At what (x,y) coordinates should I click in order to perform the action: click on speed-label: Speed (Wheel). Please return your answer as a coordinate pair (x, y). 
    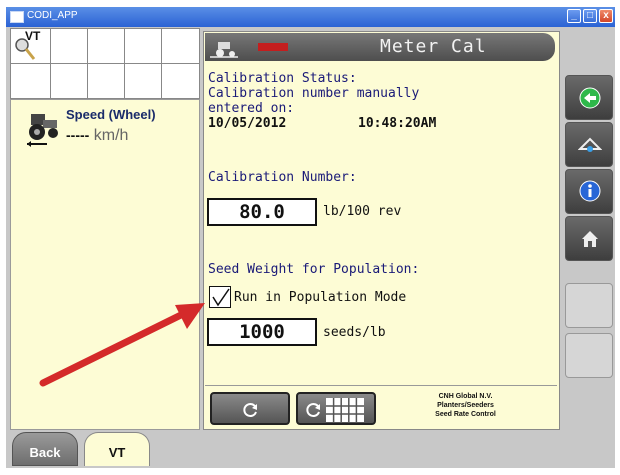
    Looking at the image, I should click on (111, 114).